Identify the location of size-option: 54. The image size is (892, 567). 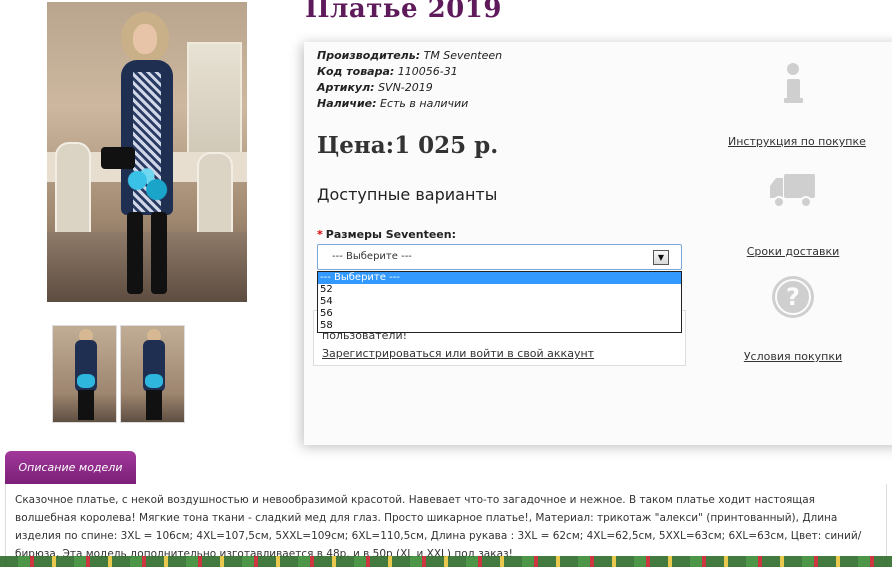
(499, 302).